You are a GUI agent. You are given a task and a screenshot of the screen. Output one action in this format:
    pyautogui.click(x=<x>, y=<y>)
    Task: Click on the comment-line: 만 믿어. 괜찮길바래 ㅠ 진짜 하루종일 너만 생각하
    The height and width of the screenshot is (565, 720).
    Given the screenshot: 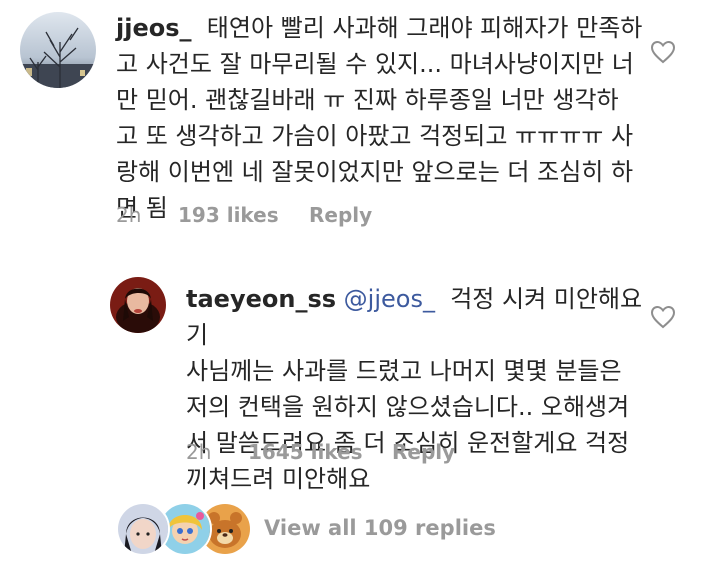 What is the action you would take?
    pyautogui.click(x=367, y=100)
    